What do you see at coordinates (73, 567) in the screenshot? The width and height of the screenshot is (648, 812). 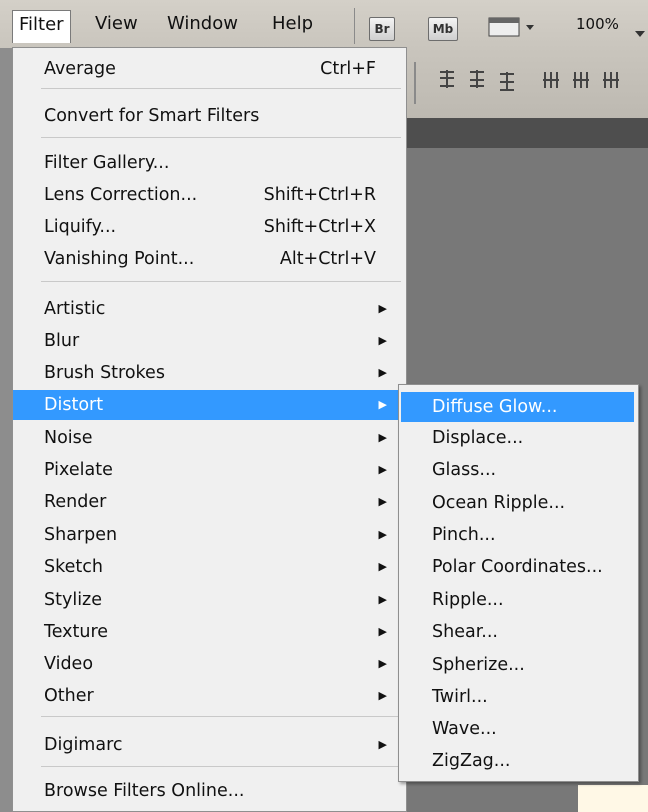 I see `menu-item-label: Sketch` at bounding box center [73, 567].